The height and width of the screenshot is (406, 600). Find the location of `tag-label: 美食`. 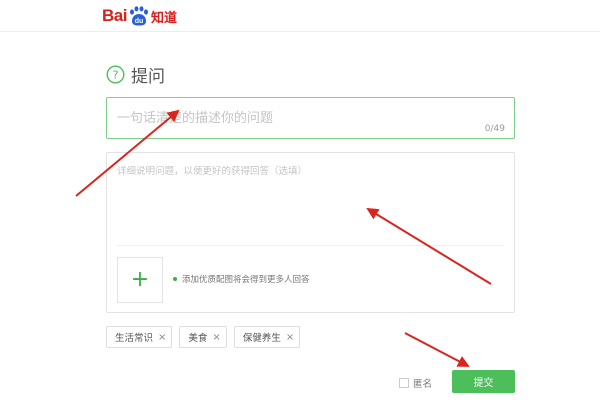

tag-label: 美食 is located at coordinates (198, 338).